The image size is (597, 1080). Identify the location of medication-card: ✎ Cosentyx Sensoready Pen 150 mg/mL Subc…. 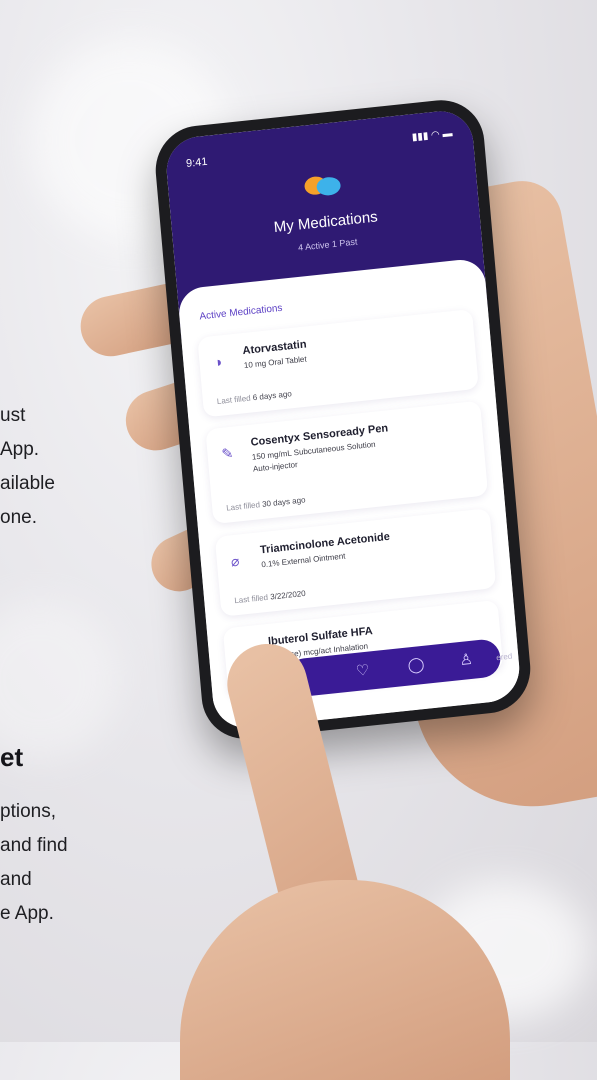
(347, 462).